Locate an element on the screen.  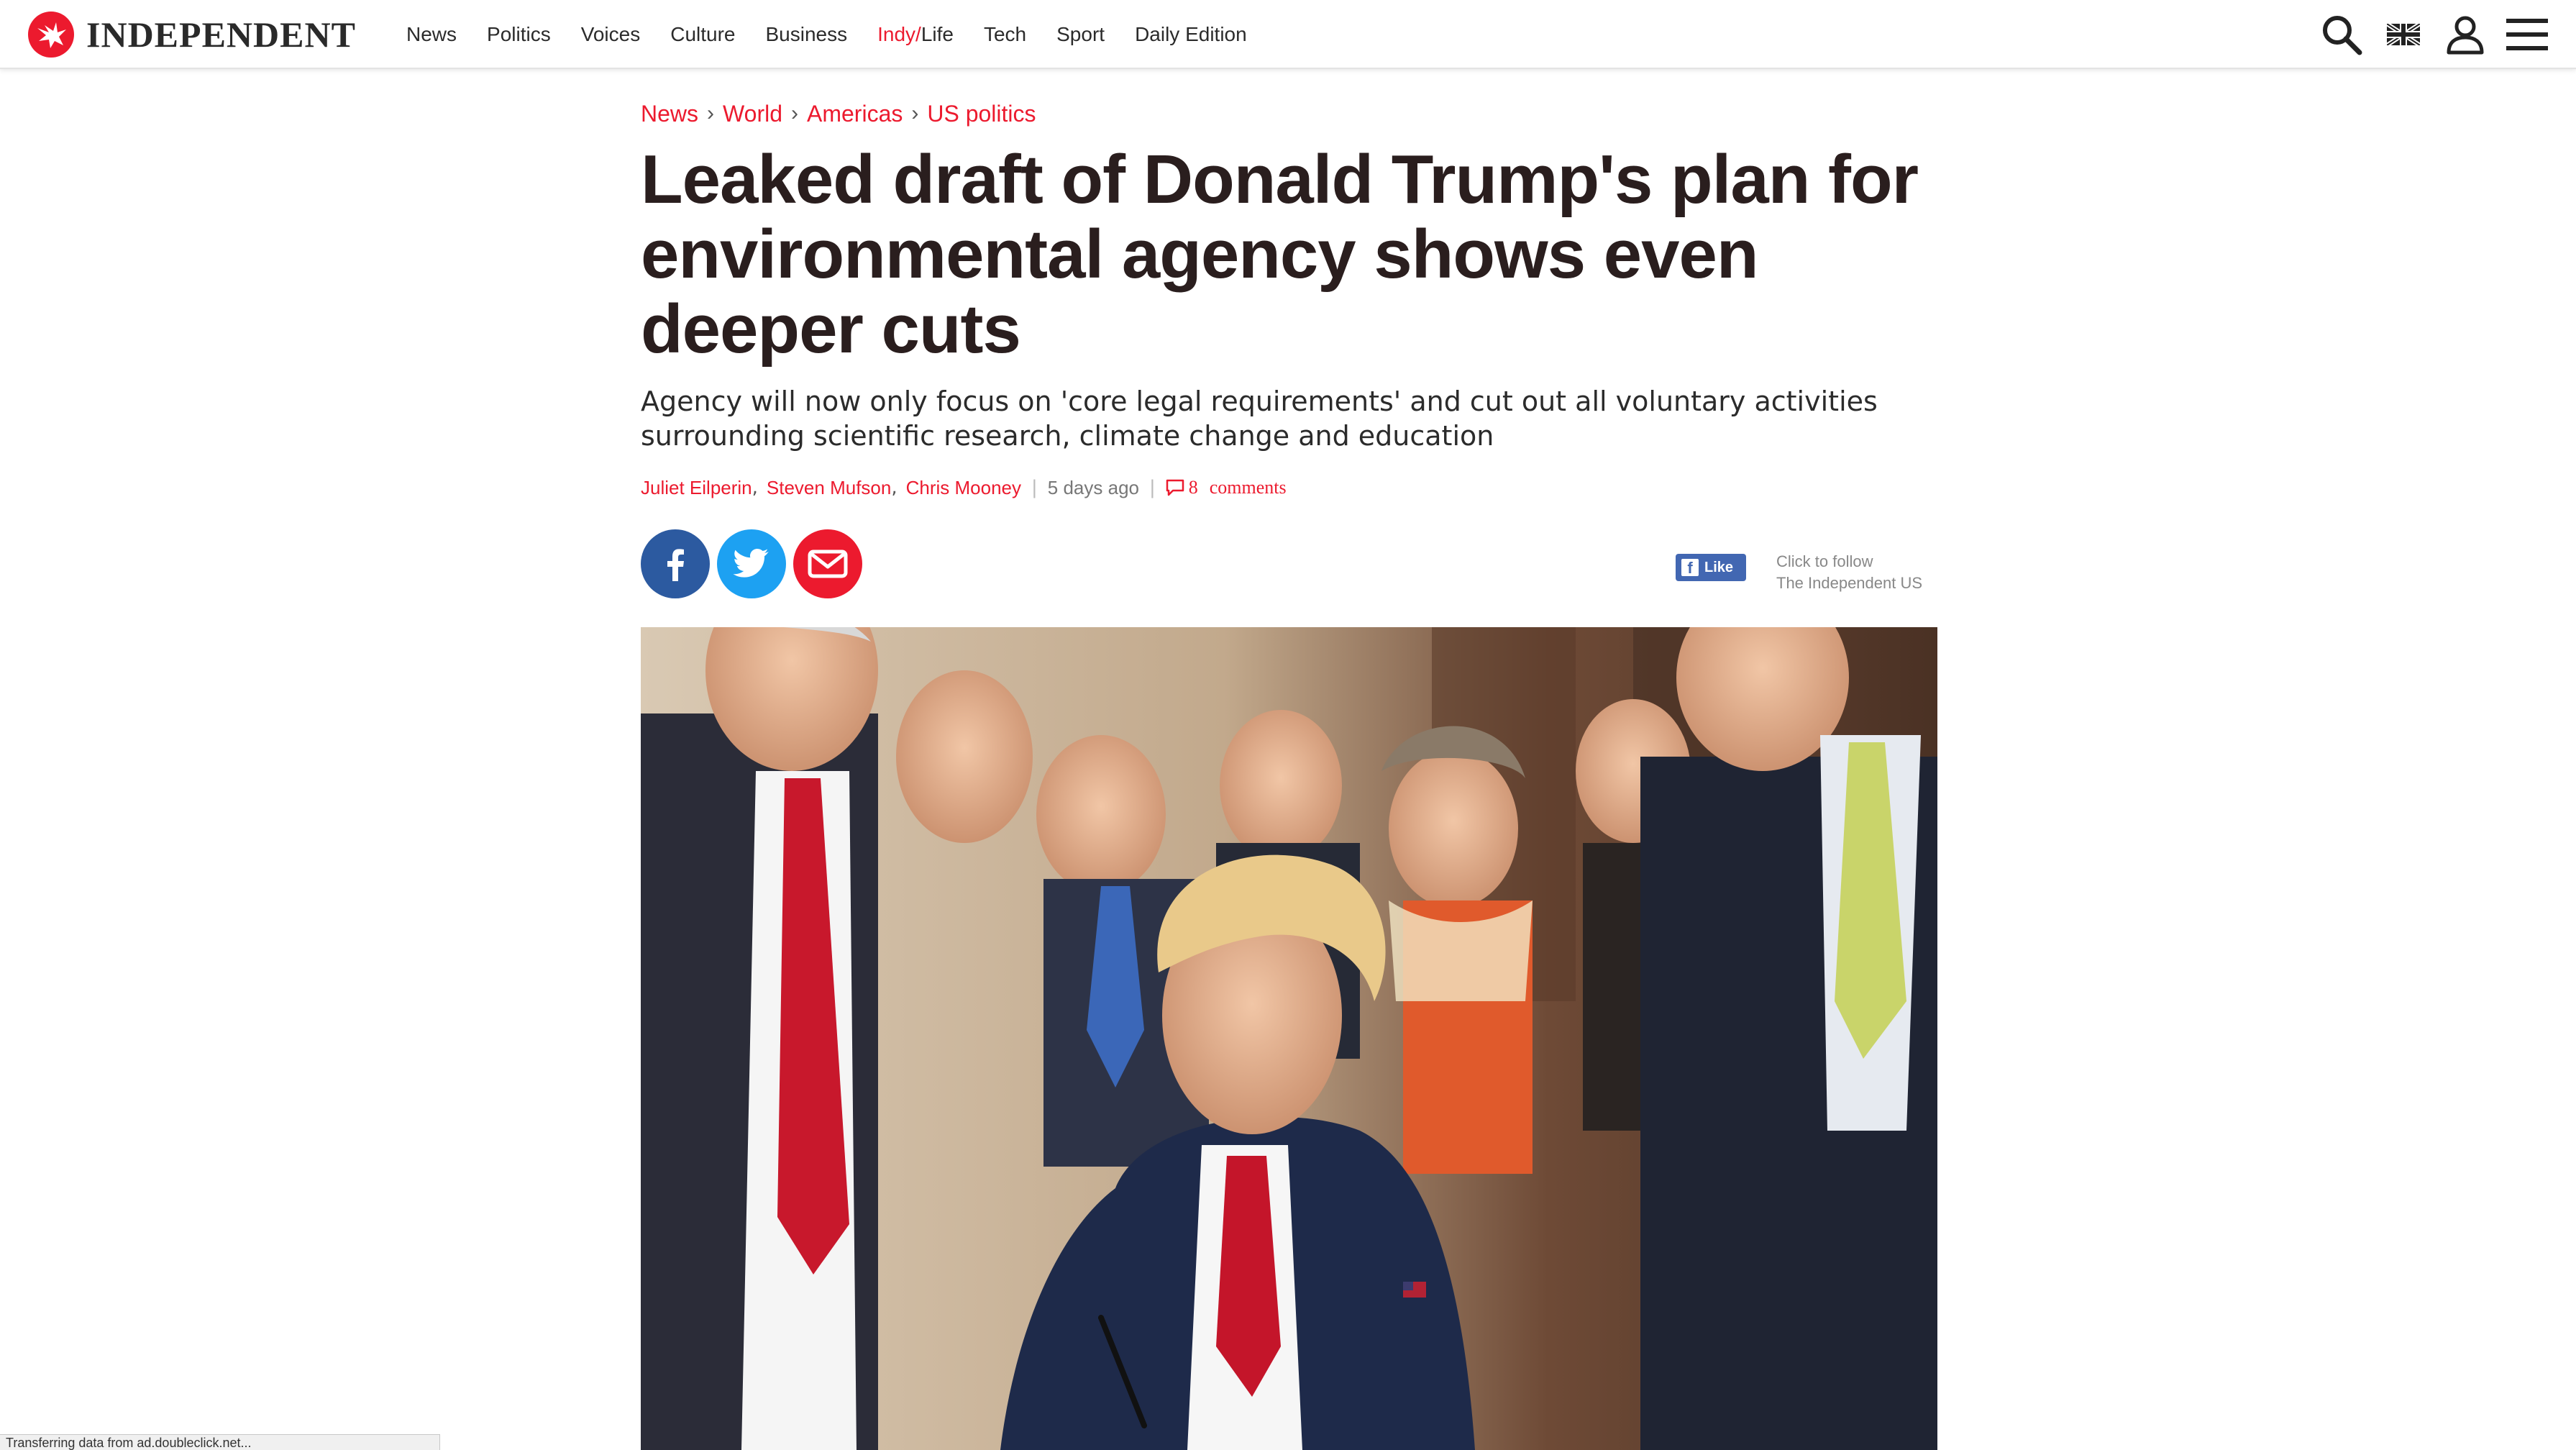
uk-flag-icon is located at coordinates (2403, 34).